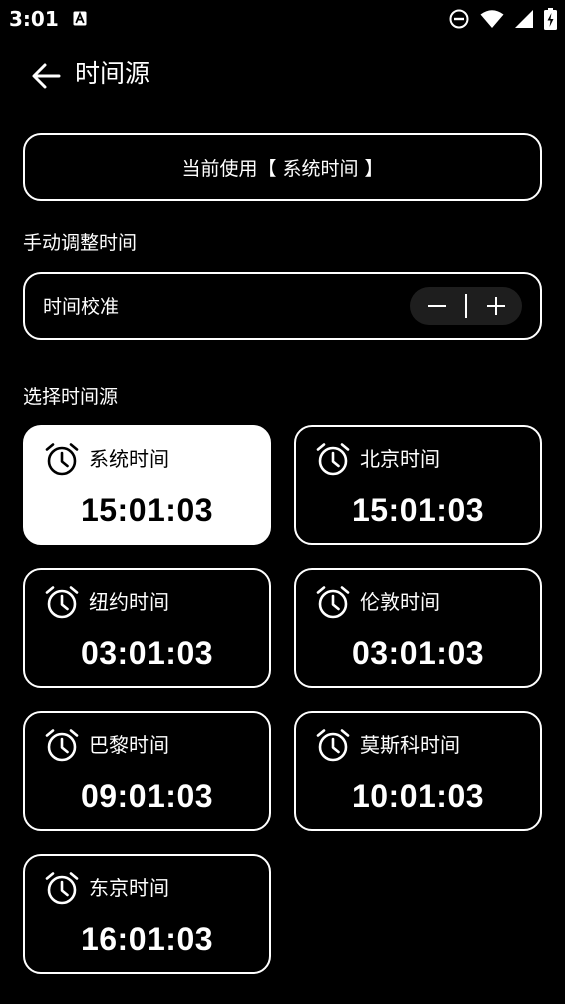  Describe the element at coordinates (550, 19) in the screenshot. I see `battery-charging-icon` at that location.